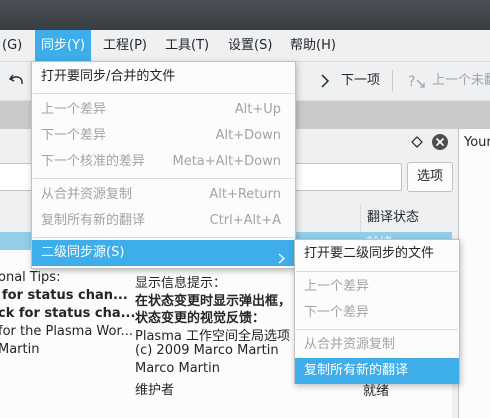 The width and height of the screenshot is (490, 418). Describe the element at coordinates (163, 136) in the screenshot. I see `menu-next-diff: 下一个差异 Alt+Down` at that location.